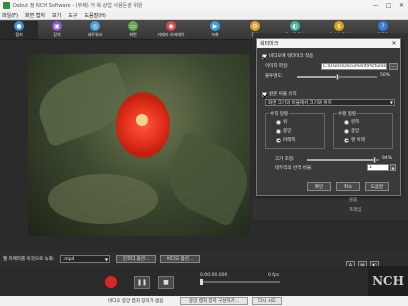  Describe the element at coordinates (142, 120) in the screenshot. I see `preview-flower-center` at that location.